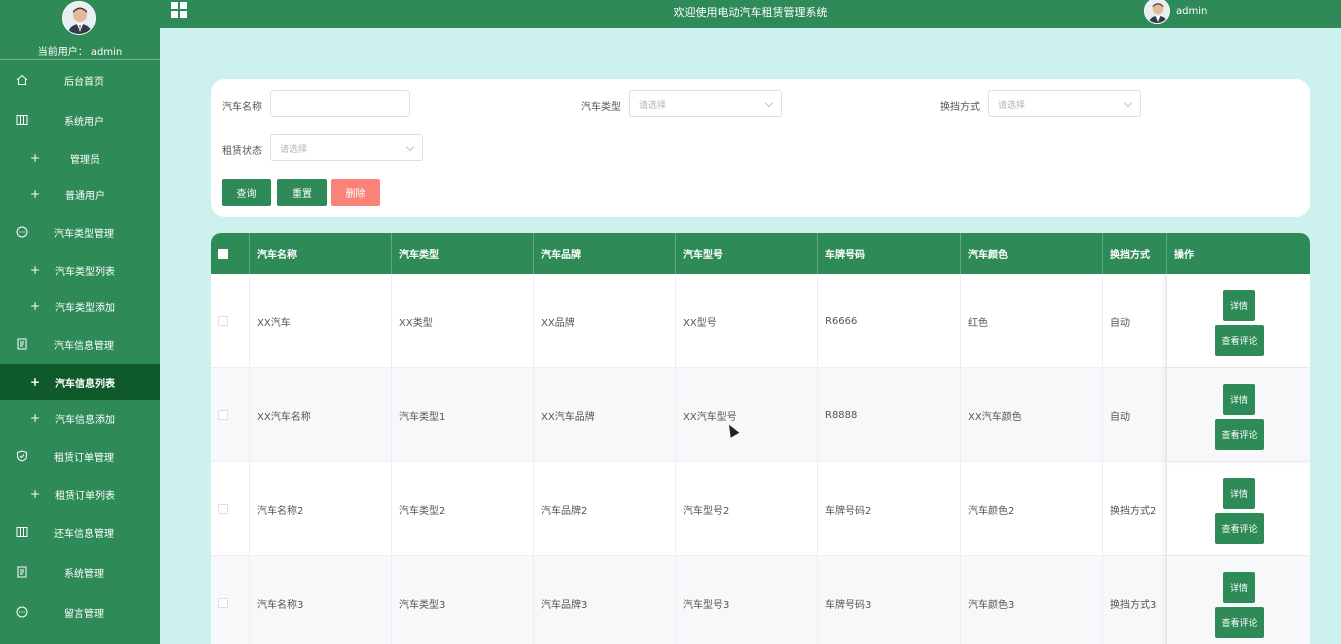 The height and width of the screenshot is (644, 1341). What do you see at coordinates (747, 415) in the screenshot?
I see `cell-car-model: XX汽车型号` at bounding box center [747, 415].